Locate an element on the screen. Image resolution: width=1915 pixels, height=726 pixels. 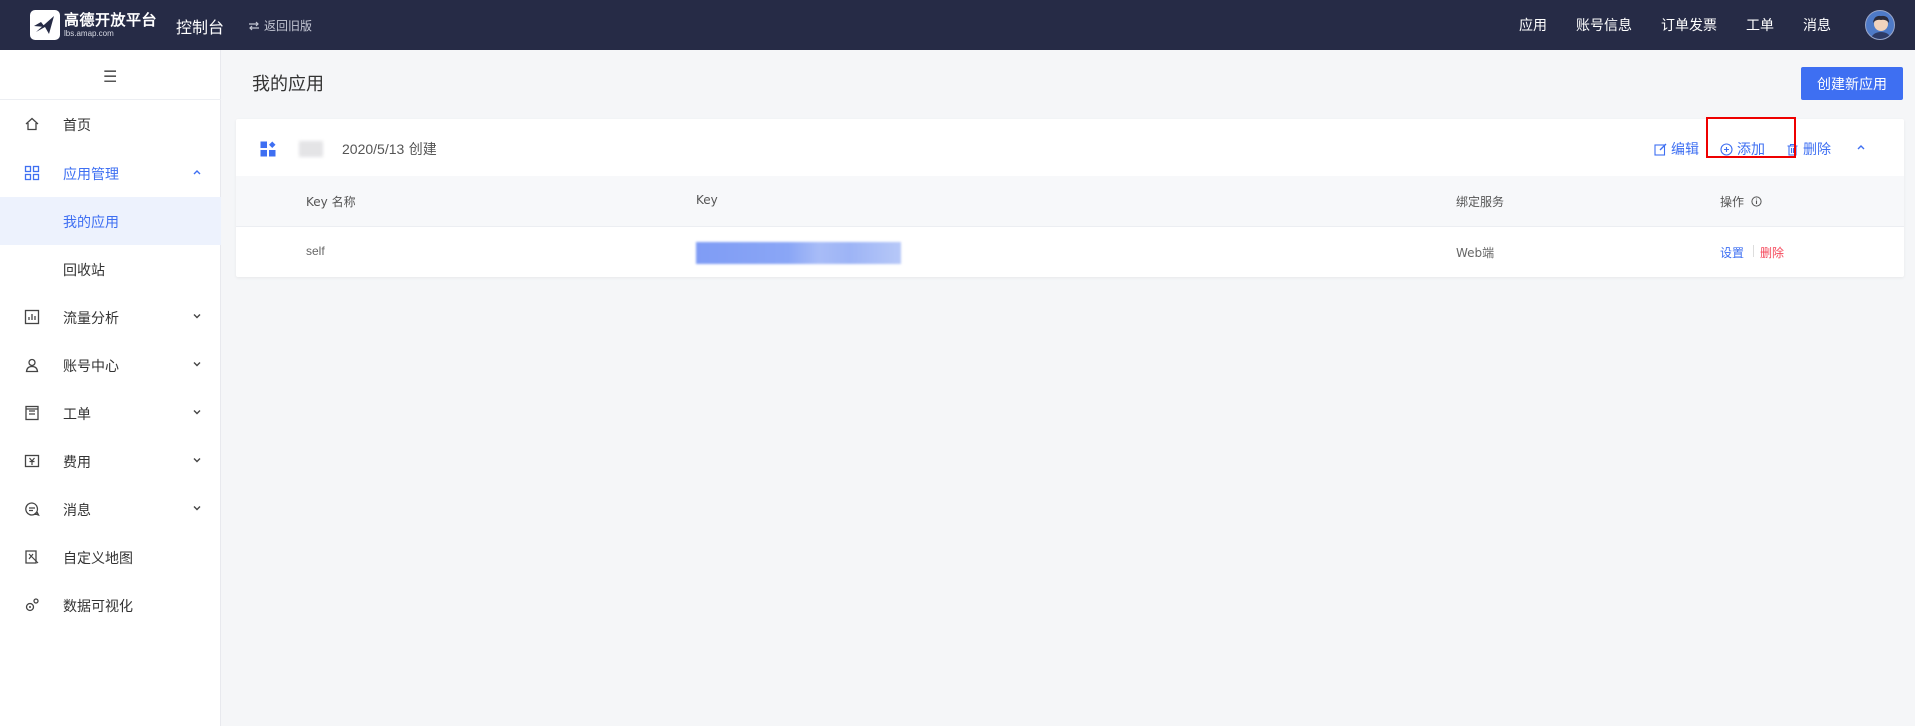
edit-icon is located at coordinates (1660, 149).